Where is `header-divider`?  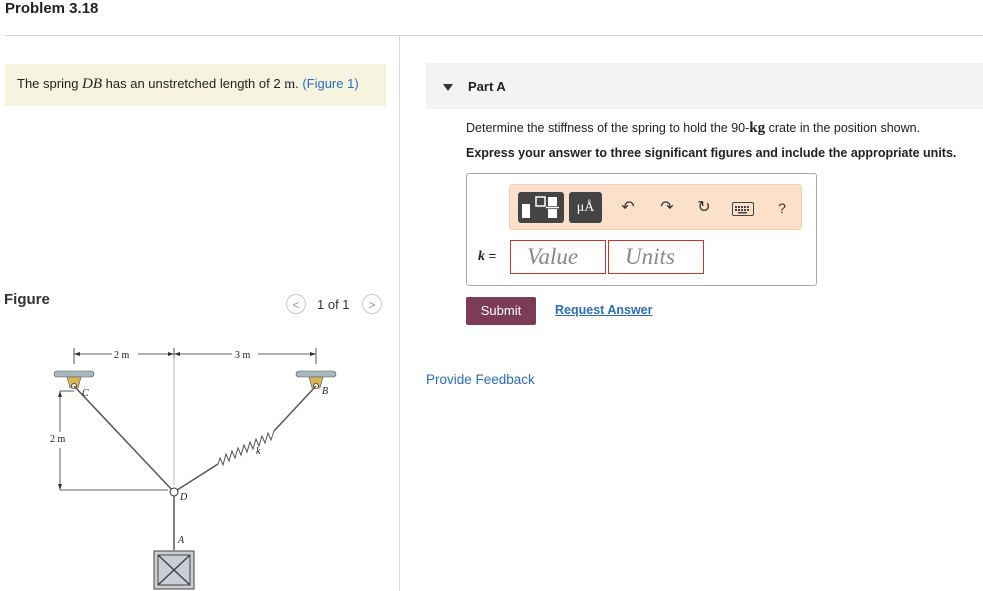
header-divider is located at coordinates (494, 35).